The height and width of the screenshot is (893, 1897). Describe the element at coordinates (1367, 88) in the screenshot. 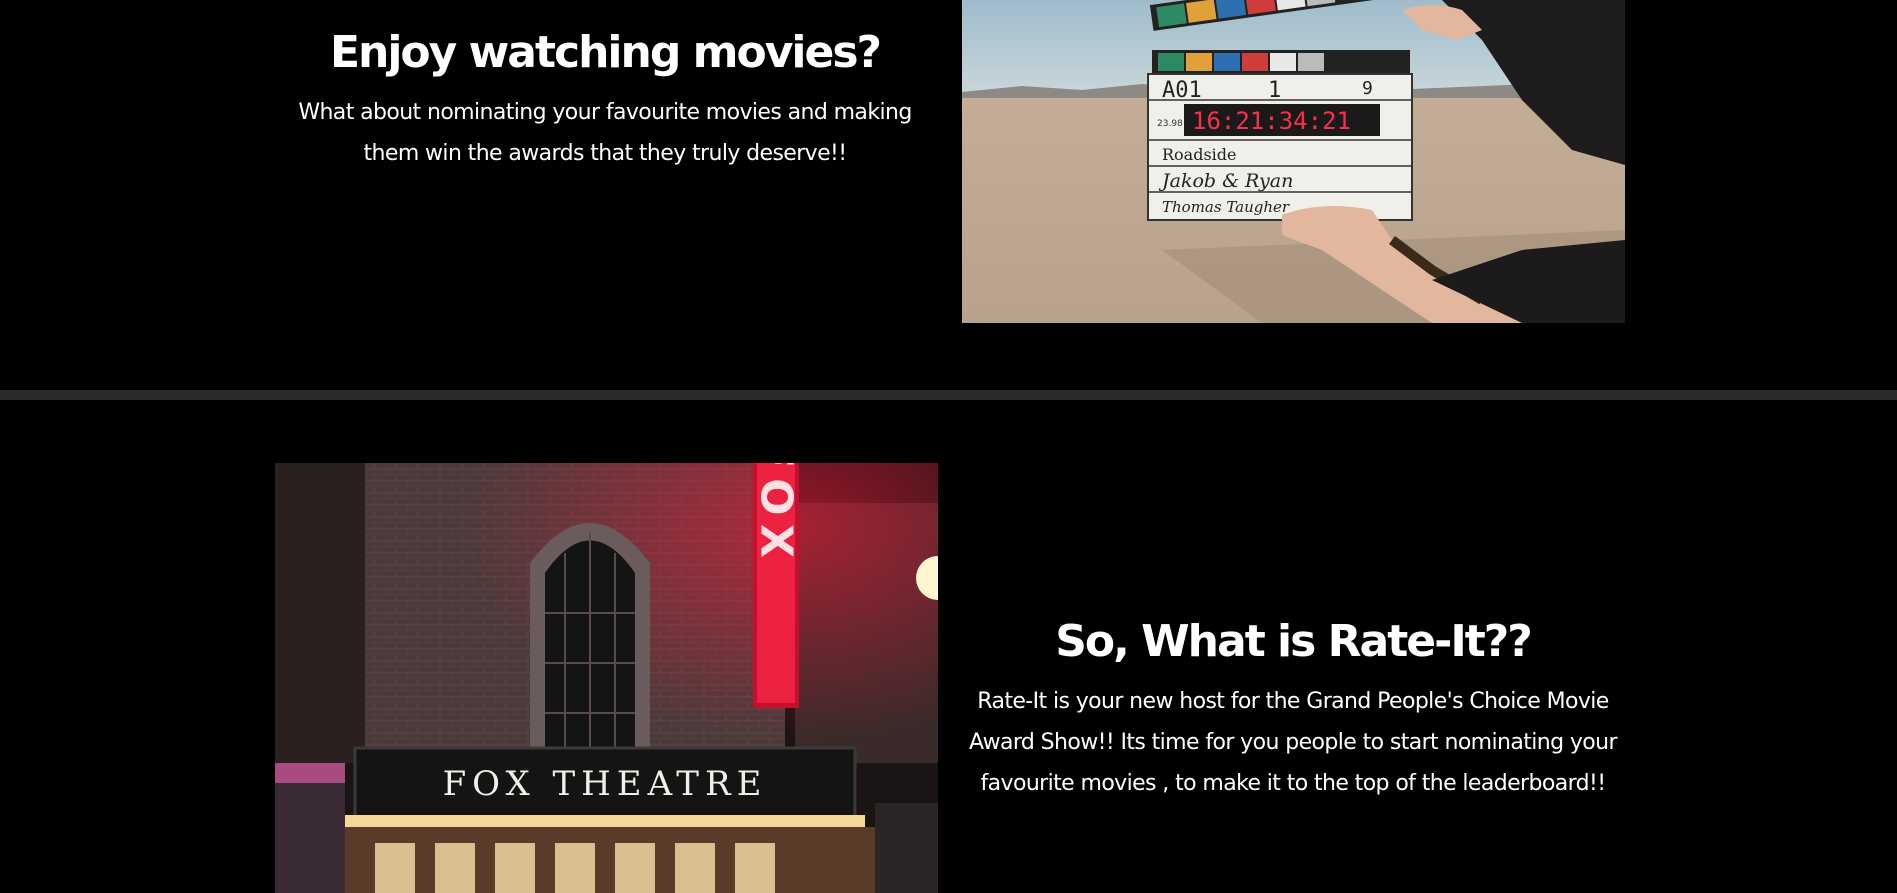

I see `clapper-take: 9` at that location.